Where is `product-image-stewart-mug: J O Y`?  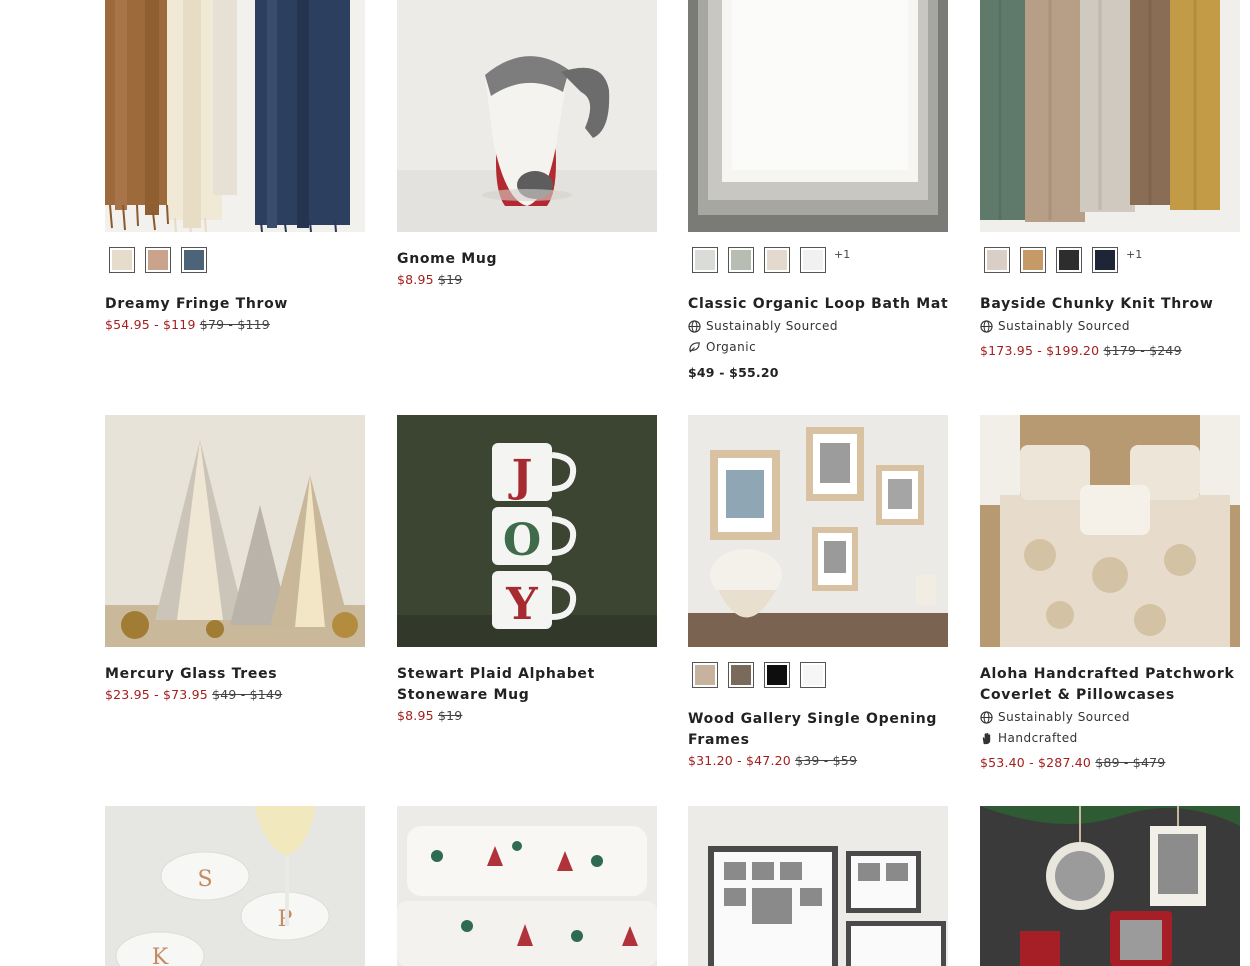 product-image-stewart-mug: J O Y is located at coordinates (527, 531).